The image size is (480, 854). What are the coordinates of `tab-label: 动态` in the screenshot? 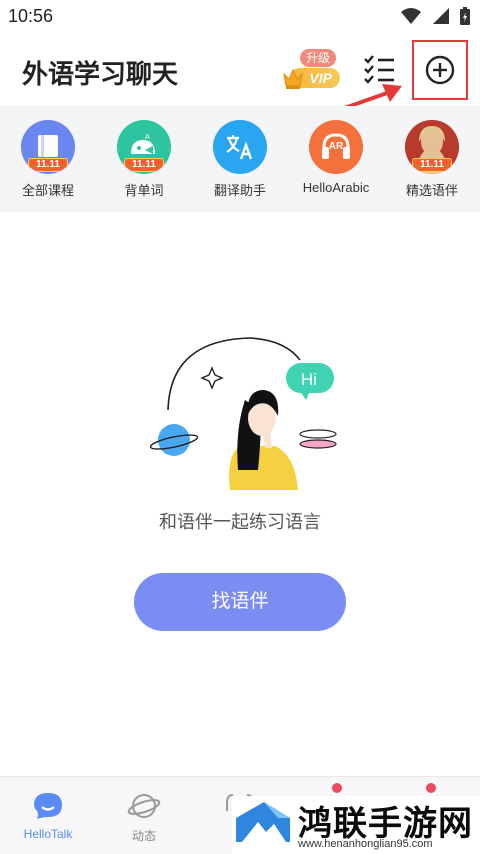 It's located at (143, 836).